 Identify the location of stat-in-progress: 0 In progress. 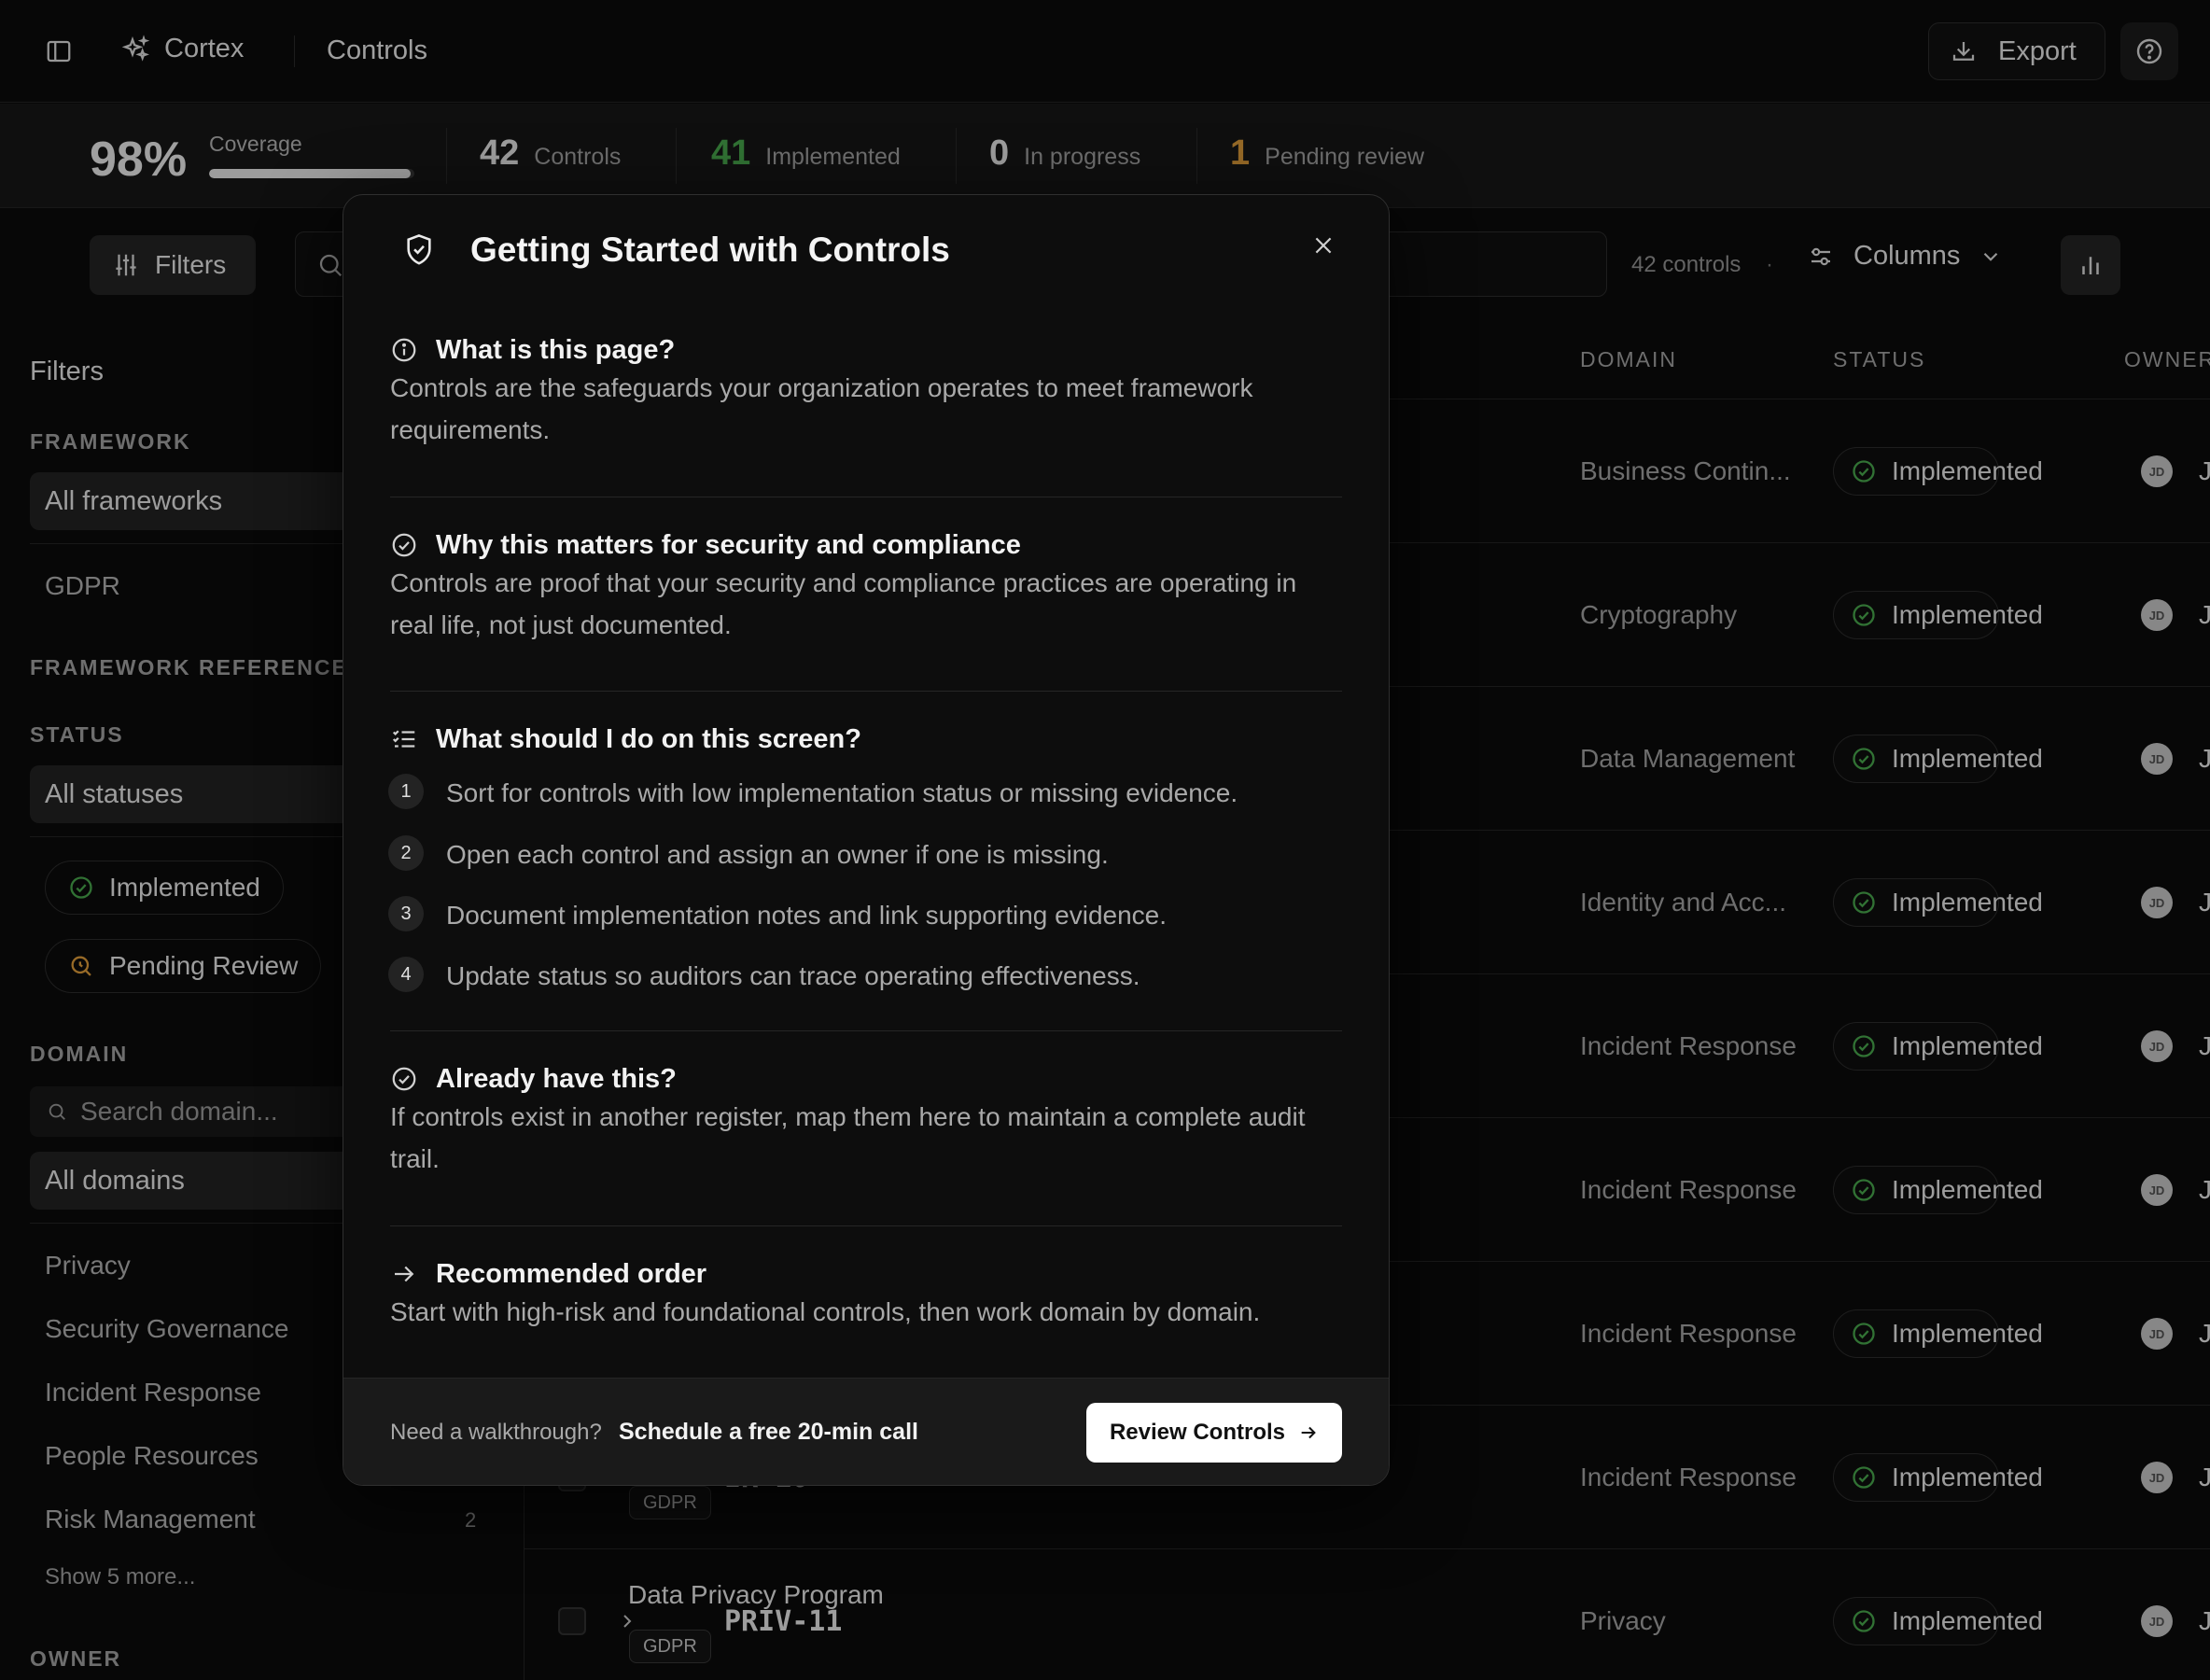
(1064, 153).